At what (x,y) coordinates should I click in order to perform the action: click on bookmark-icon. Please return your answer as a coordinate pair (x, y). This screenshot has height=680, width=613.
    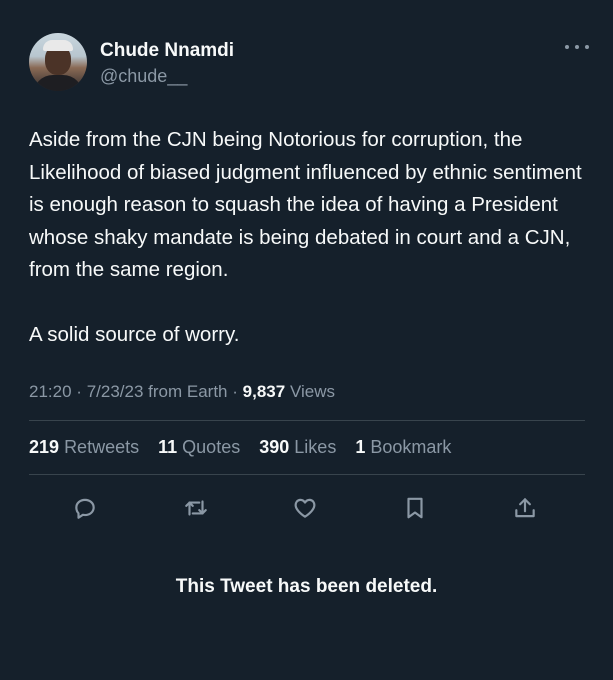
    Looking at the image, I should click on (415, 508).